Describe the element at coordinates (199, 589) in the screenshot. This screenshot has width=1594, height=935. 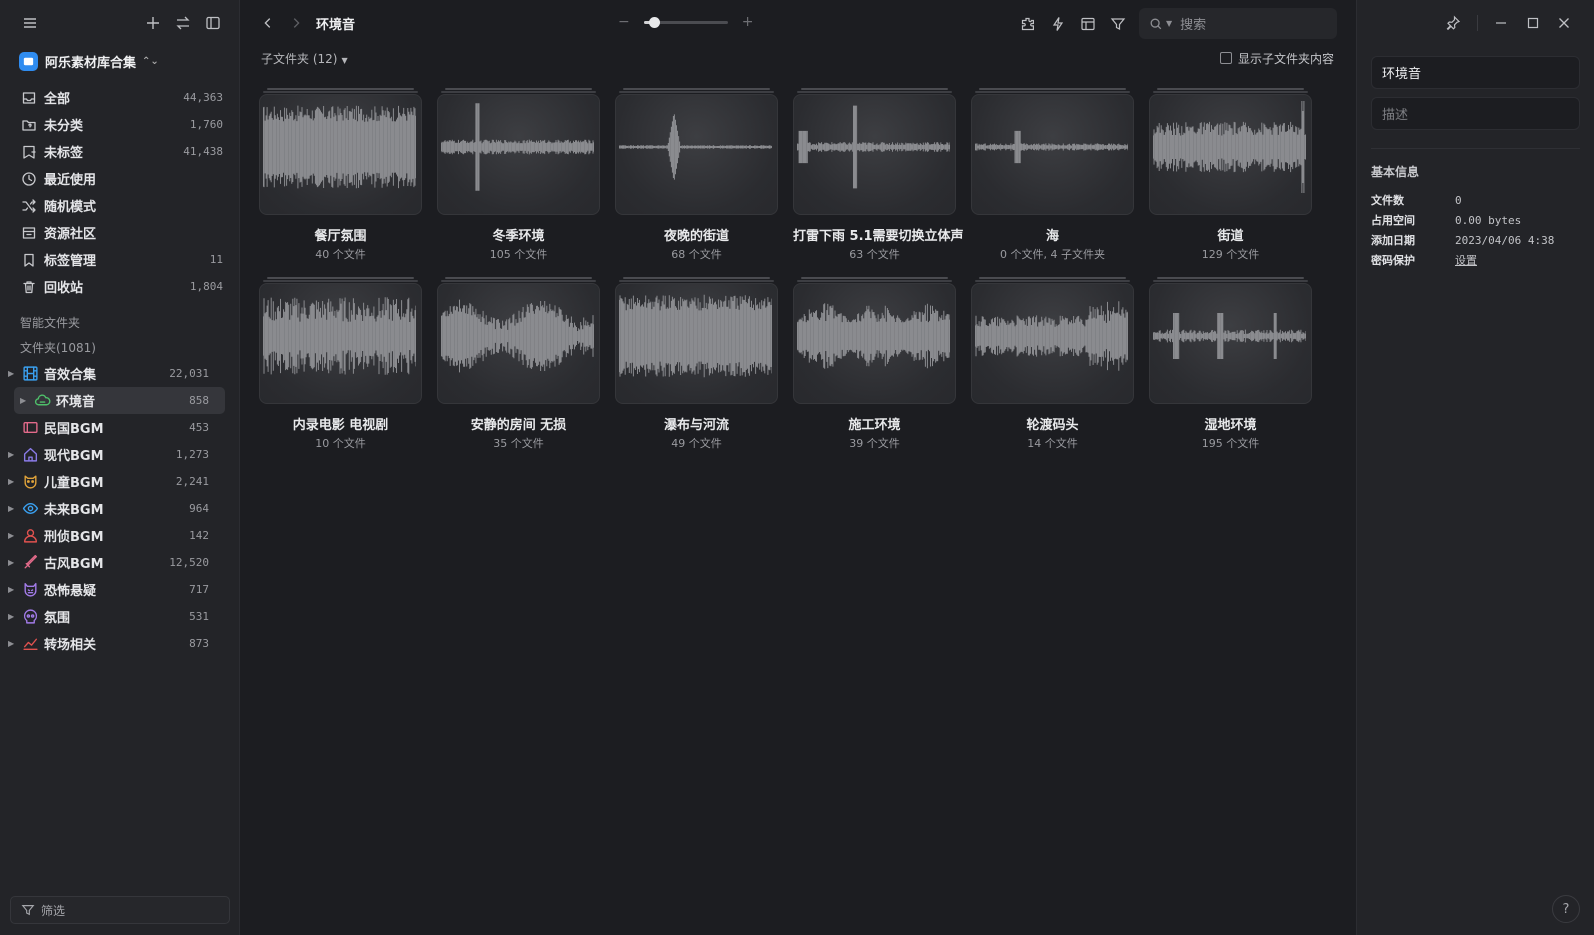
I see `folder-item-count: 717` at that location.